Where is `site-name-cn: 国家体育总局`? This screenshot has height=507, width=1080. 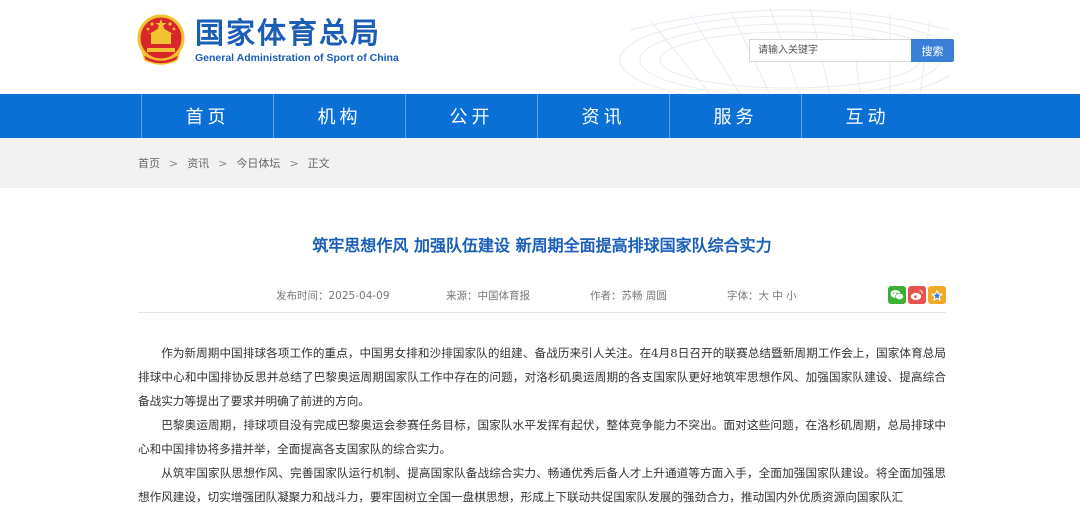
site-name-cn: 国家体育总局 is located at coordinates (288, 32).